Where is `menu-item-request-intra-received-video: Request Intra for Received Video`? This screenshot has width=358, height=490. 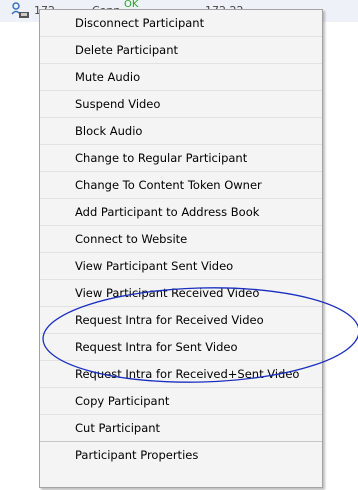
menu-item-request-intra-received-video: Request Intra for Received Video is located at coordinates (181, 320).